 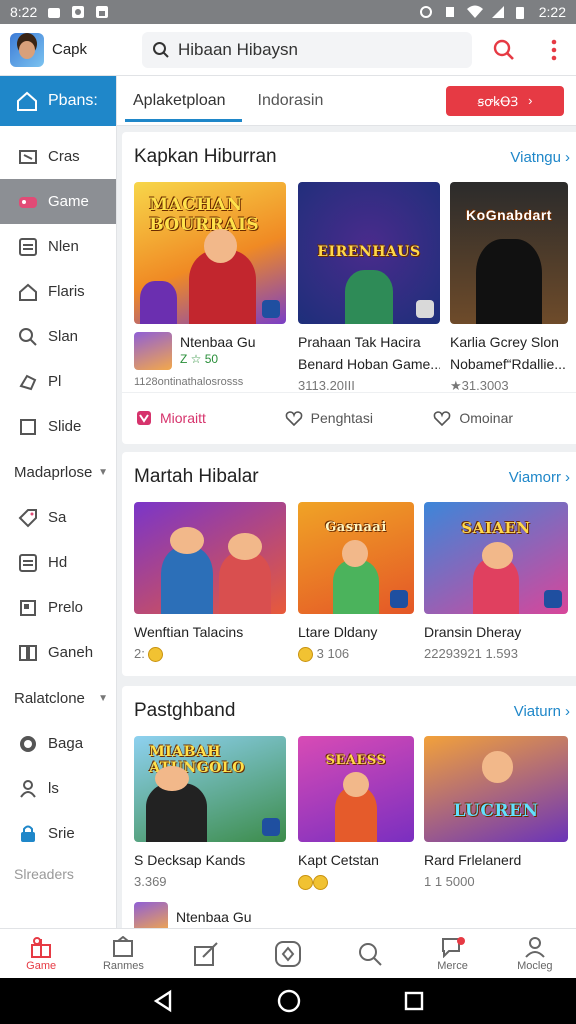 I want to click on tab-aplaketploan: Aplaketploan, so click(x=179, y=101).